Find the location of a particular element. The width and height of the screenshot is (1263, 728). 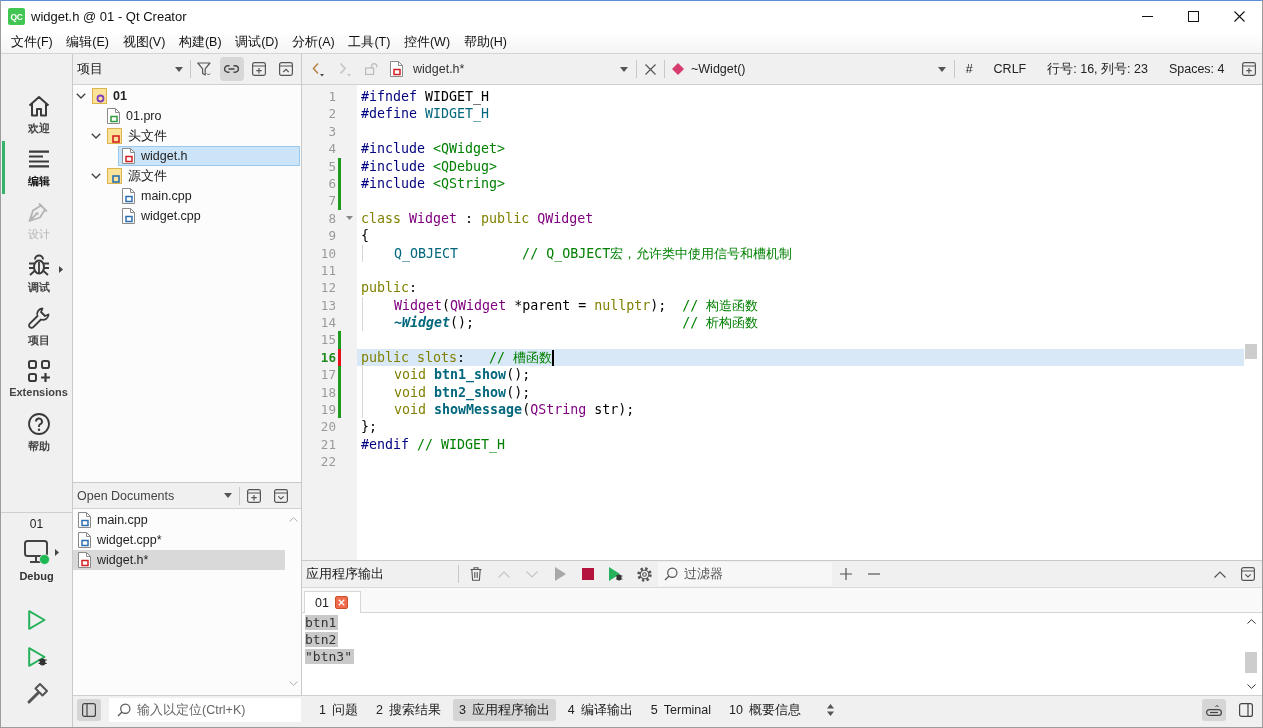

mode-button: 帮助 is located at coordinates (37, 432).